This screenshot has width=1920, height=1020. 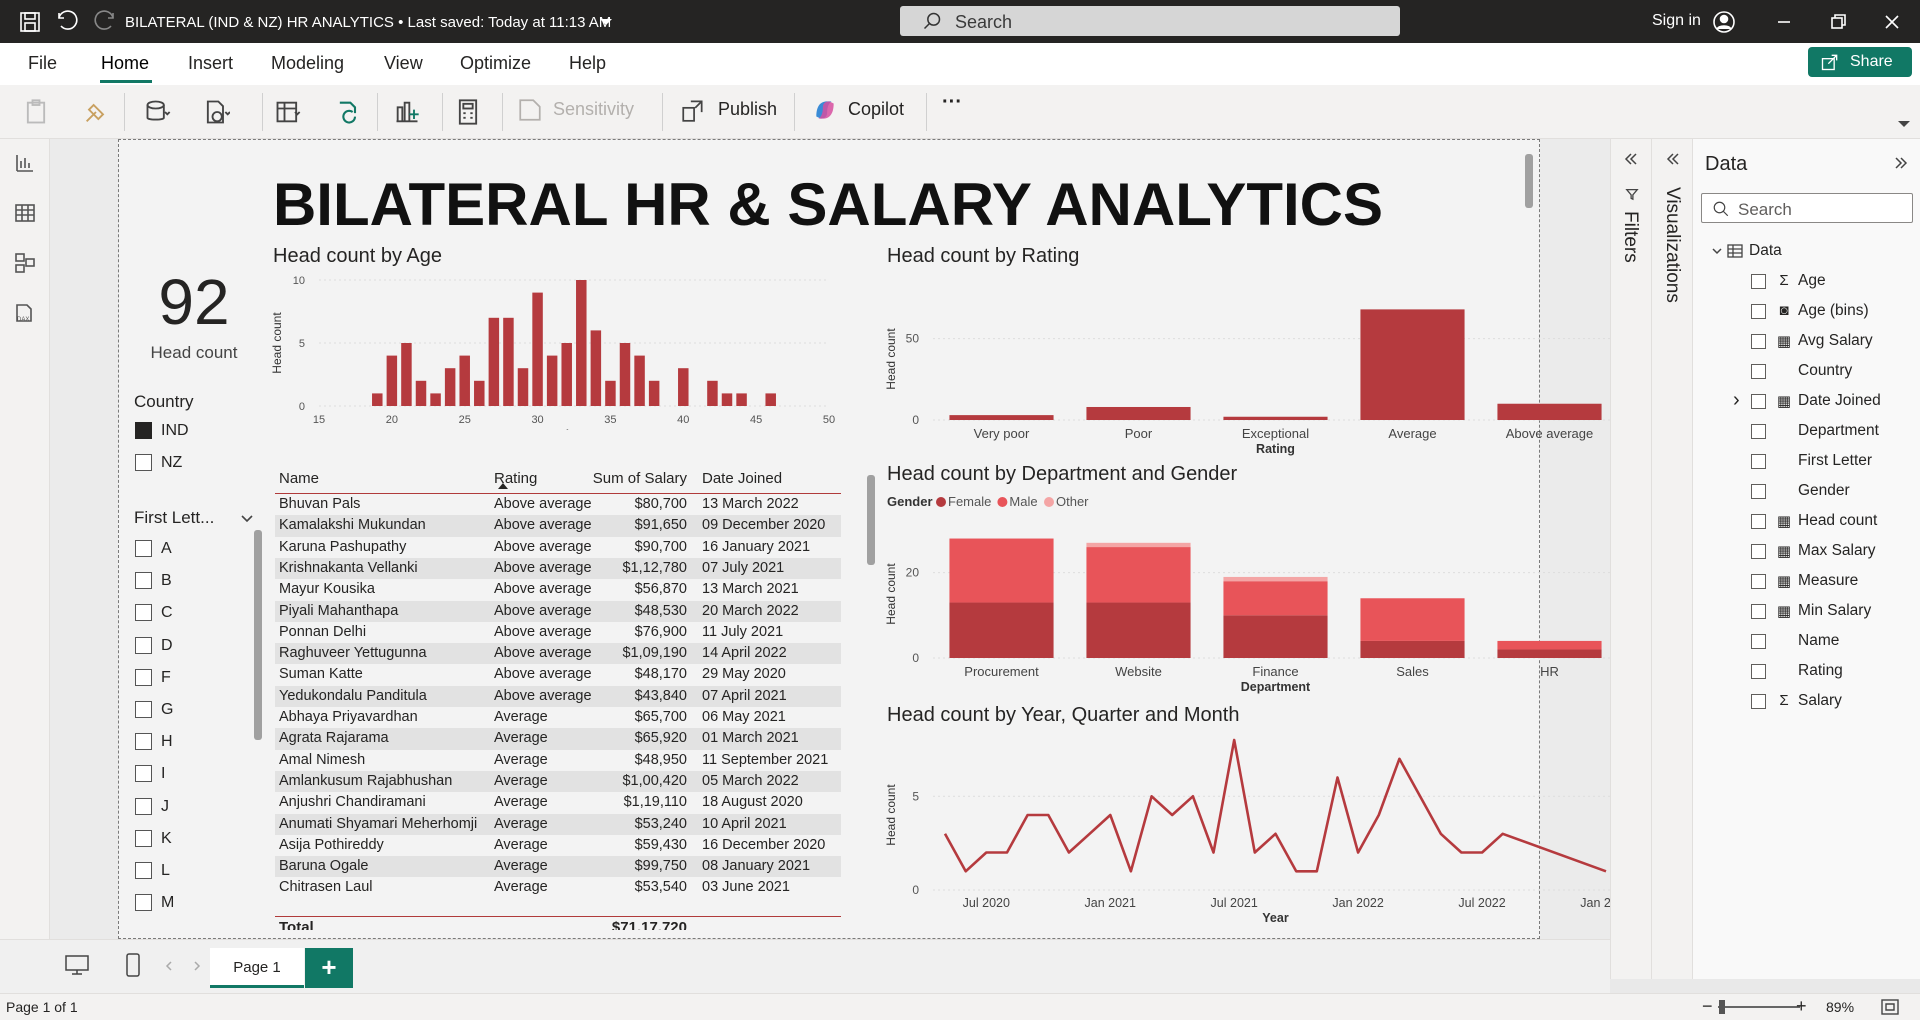 What do you see at coordinates (175, 431) in the screenshot?
I see `country-ind-label: IND` at bounding box center [175, 431].